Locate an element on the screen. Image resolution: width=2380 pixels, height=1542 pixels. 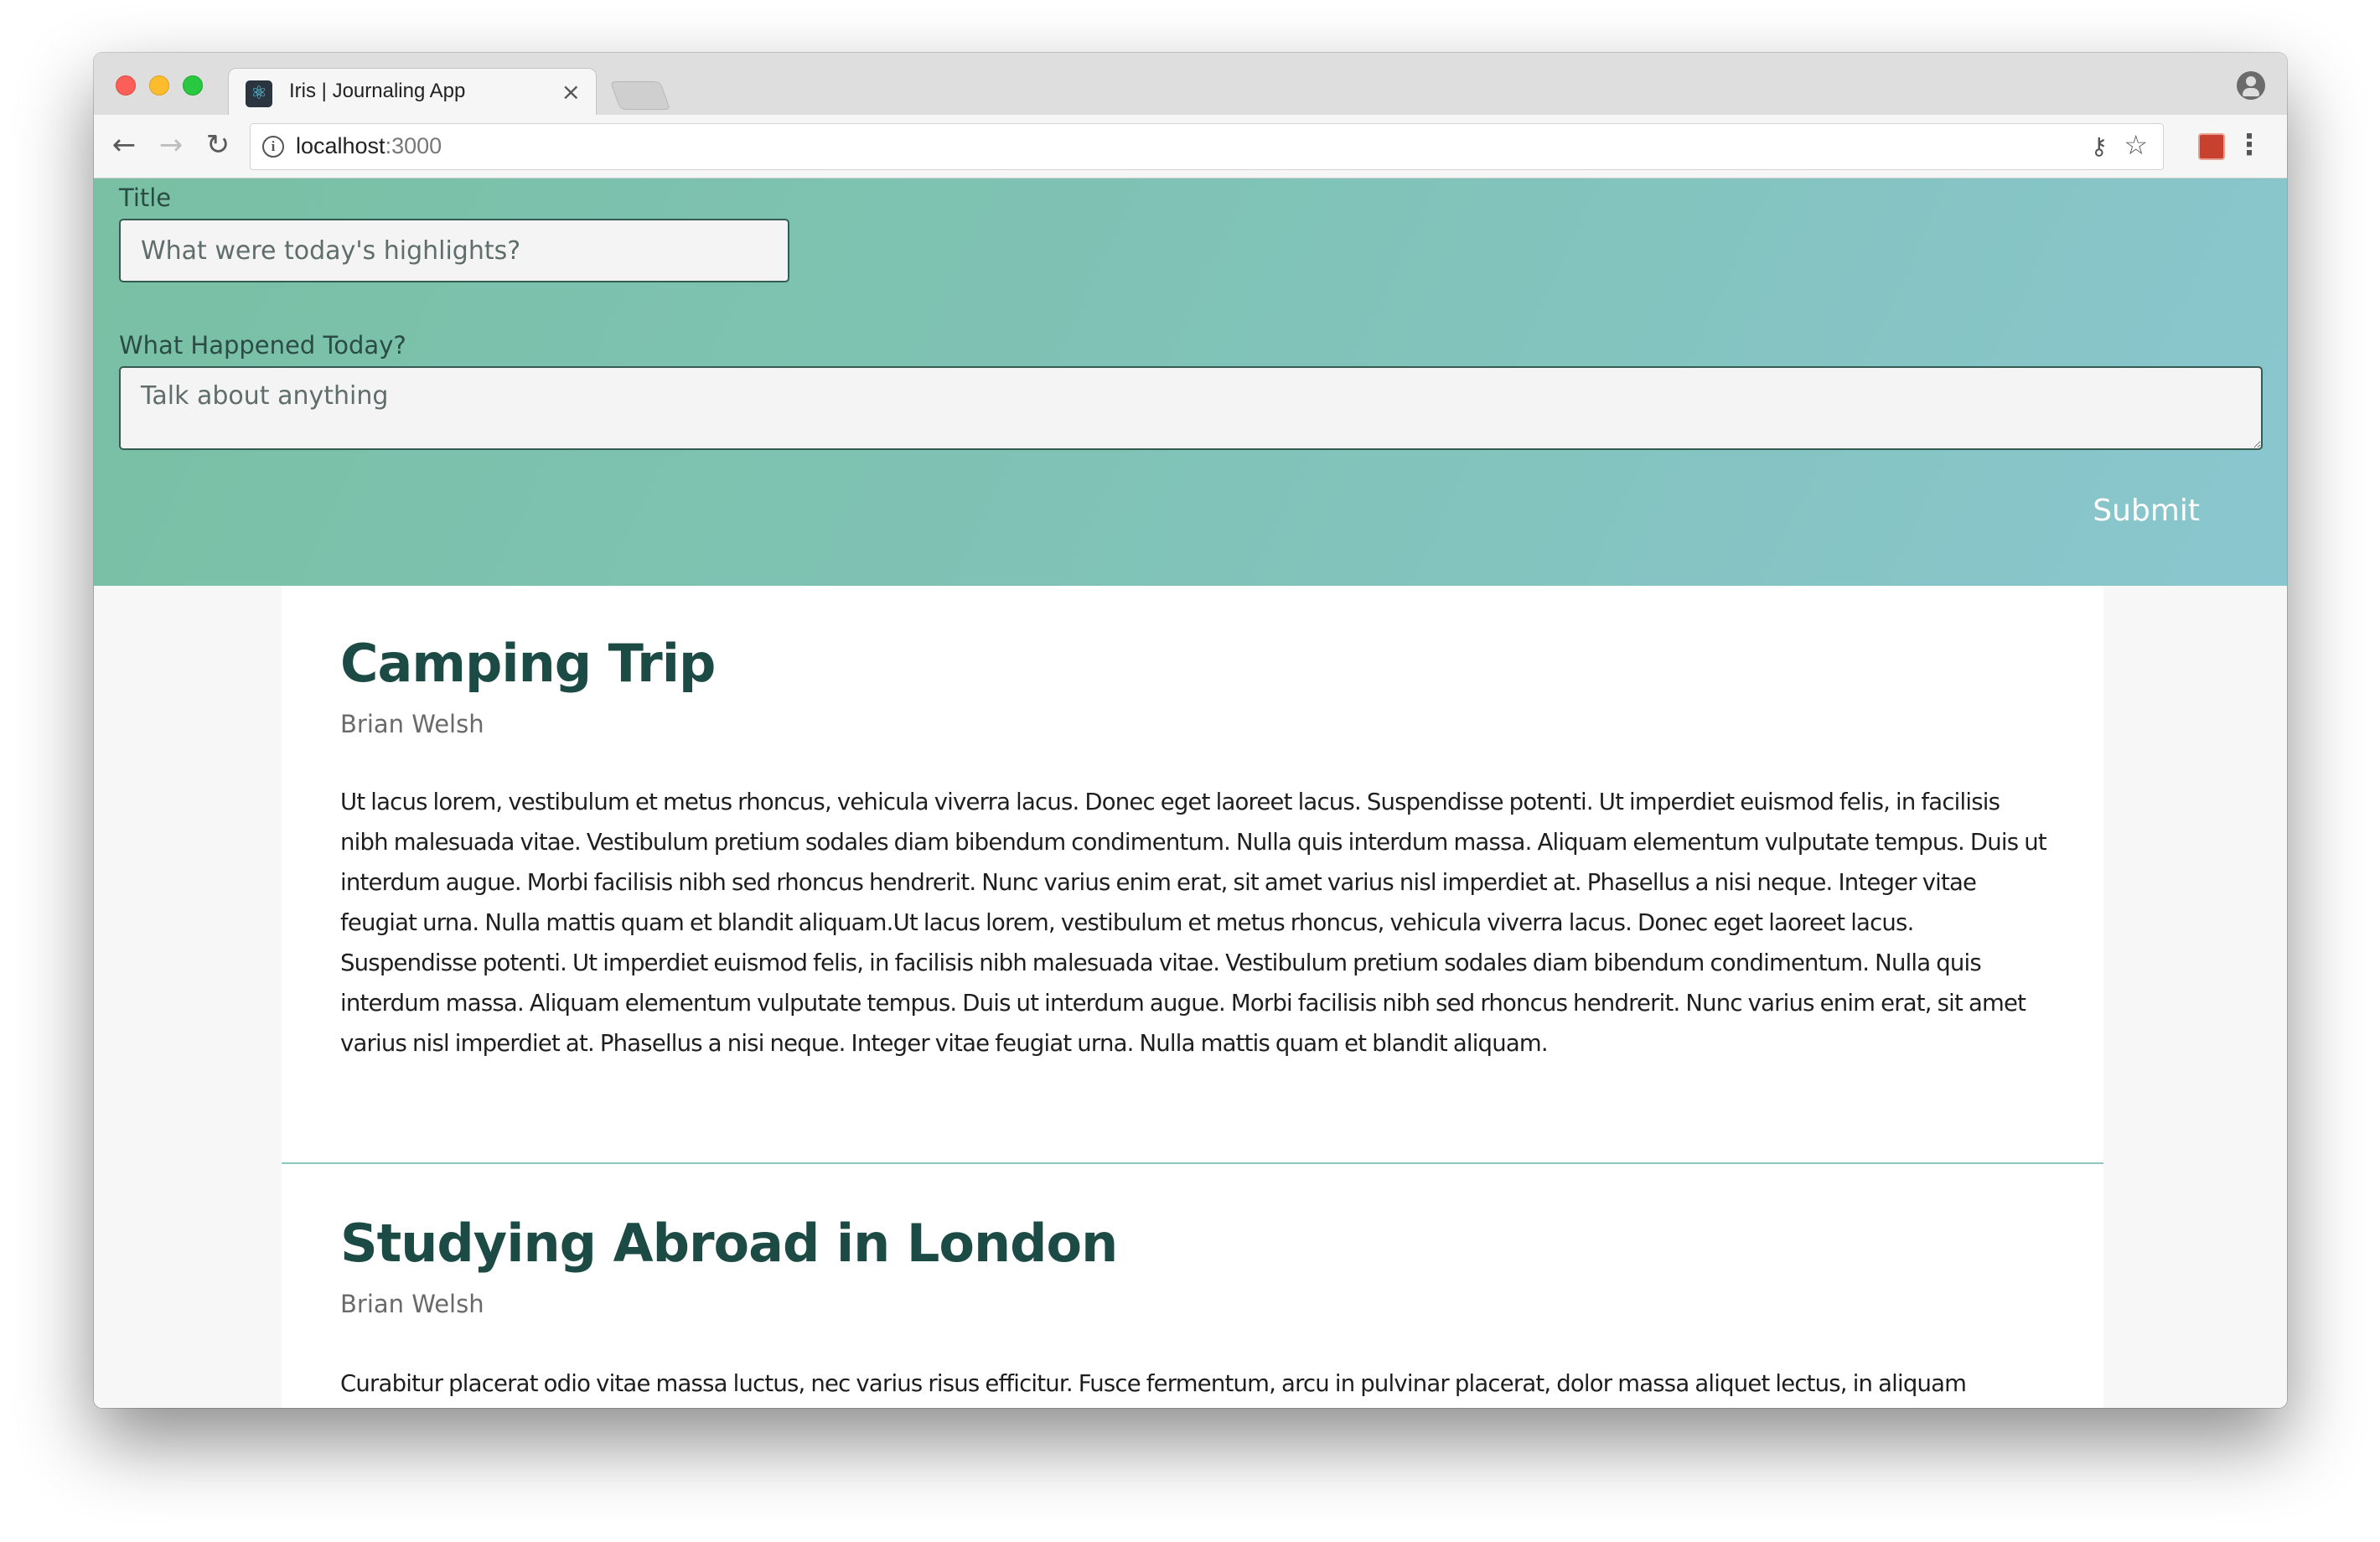
back-arrow-icon: ← is located at coordinates (124, 145).